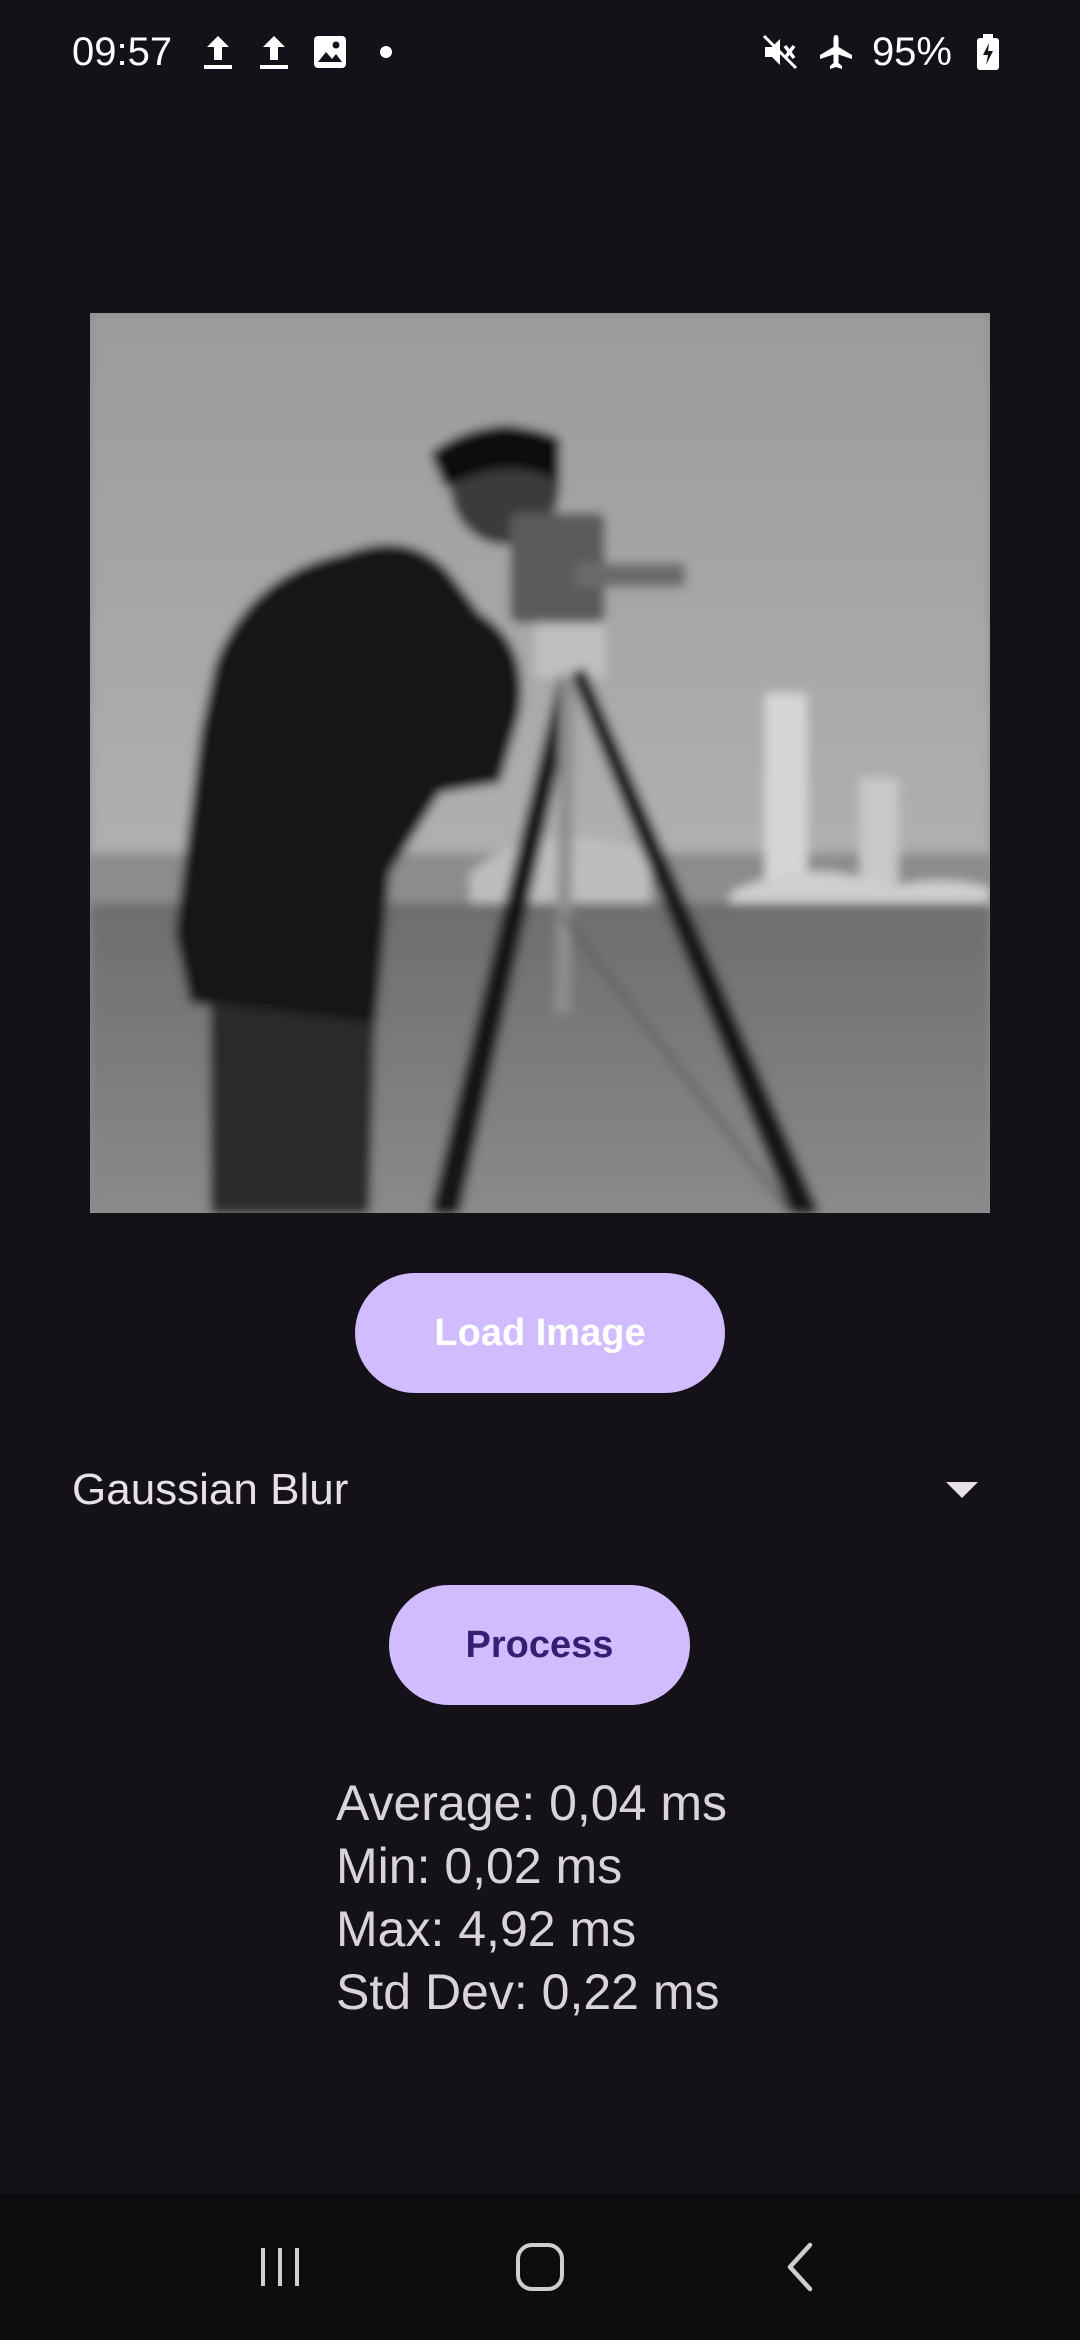  Describe the element at coordinates (479, 1866) in the screenshot. I see `stat-min: Min: 0,02 ms` at that location.